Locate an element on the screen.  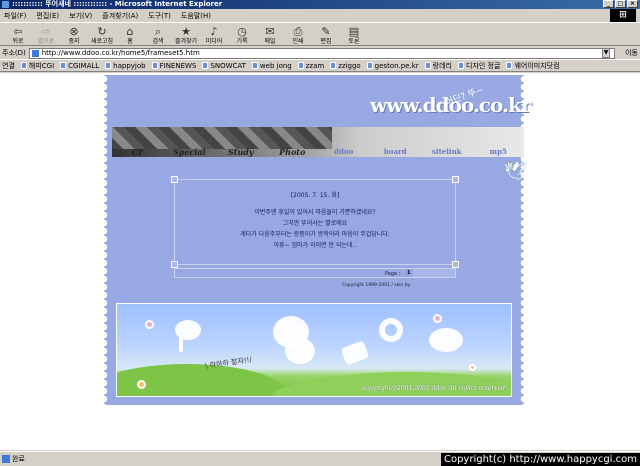
toolbar-label: 미디어 is located at coordinates (214, 41).